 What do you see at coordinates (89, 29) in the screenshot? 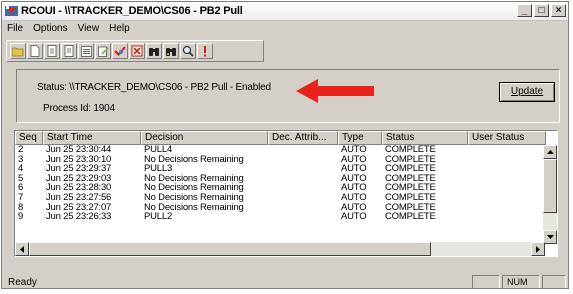
I see `menu-view: View` at bounding box center [89, 29].